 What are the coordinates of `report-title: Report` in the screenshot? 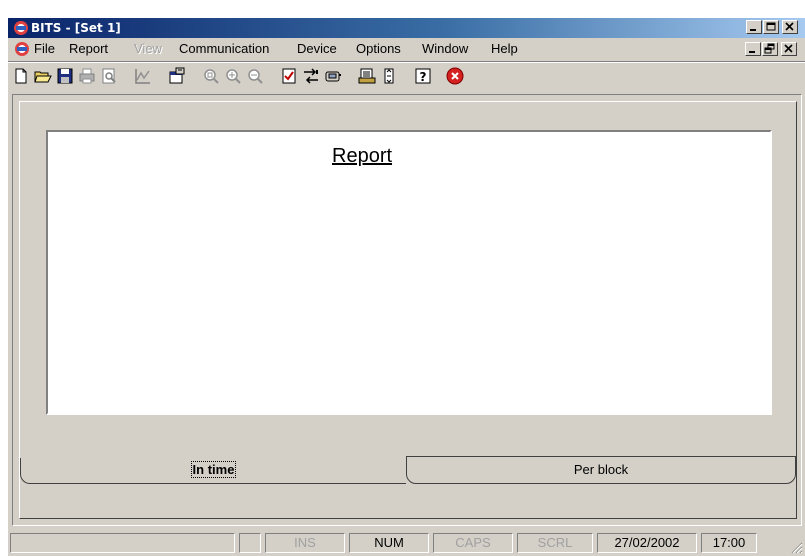 It's located at (362, 156).